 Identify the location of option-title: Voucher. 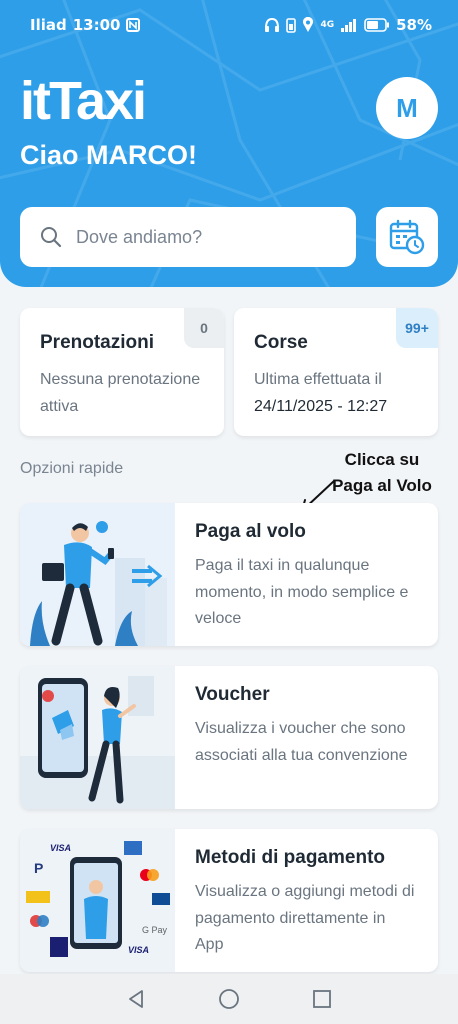
(232, 694).